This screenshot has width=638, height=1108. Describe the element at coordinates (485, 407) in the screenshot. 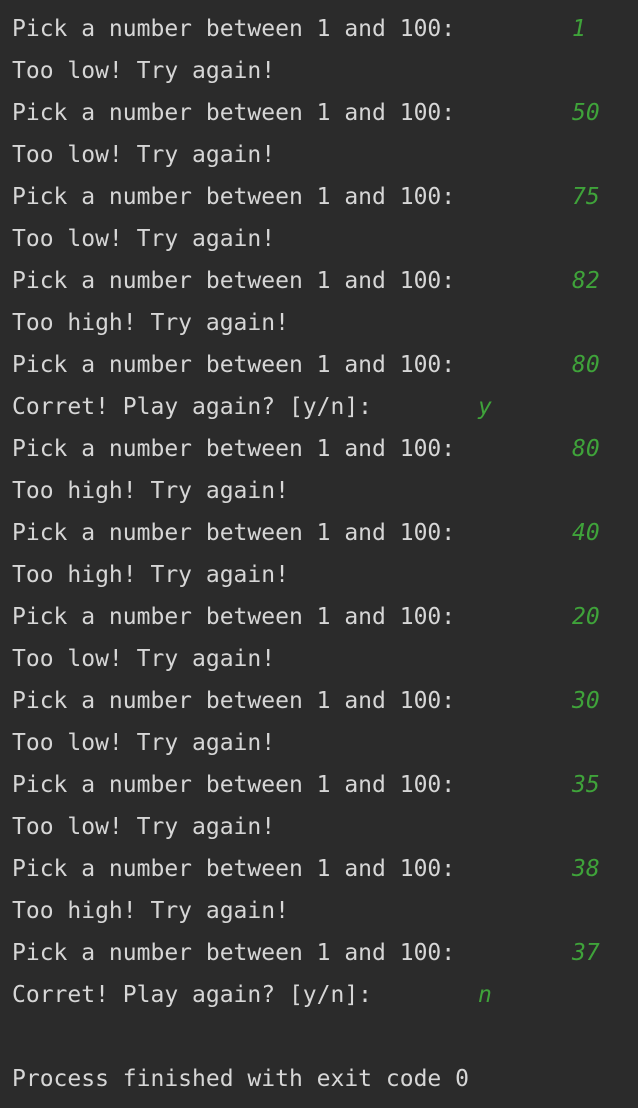

I see `user-answer: y` at that location.